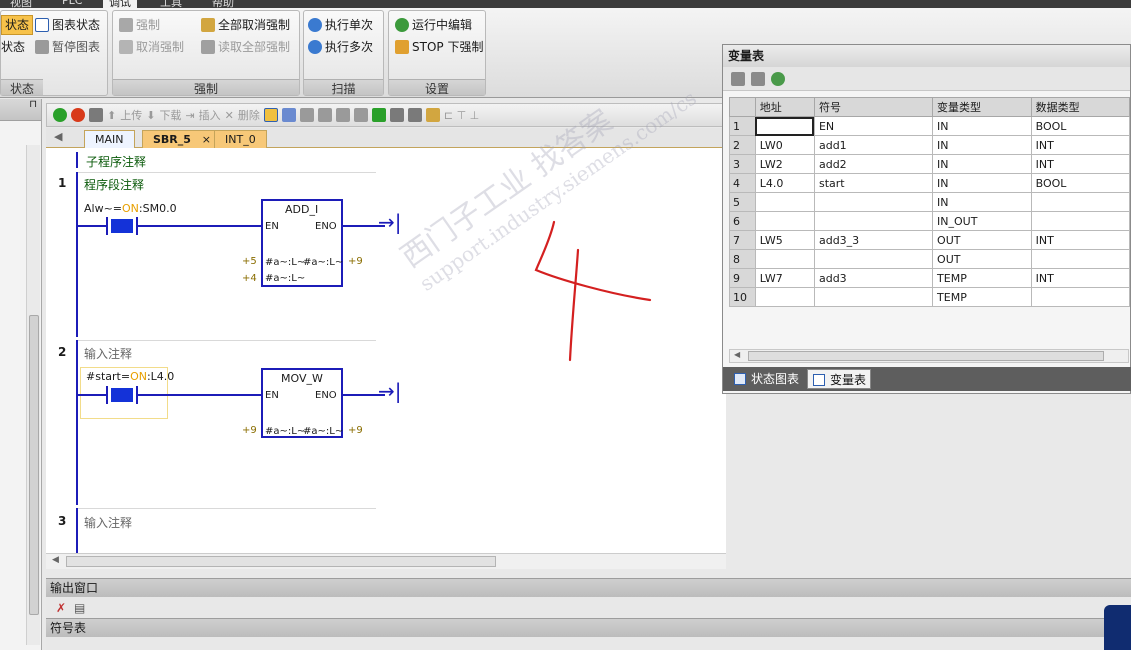  What do you see at coordinates (784, 183) in the screenshot?
I see `cell-address: L4.0` at bounding box center [784, 183].